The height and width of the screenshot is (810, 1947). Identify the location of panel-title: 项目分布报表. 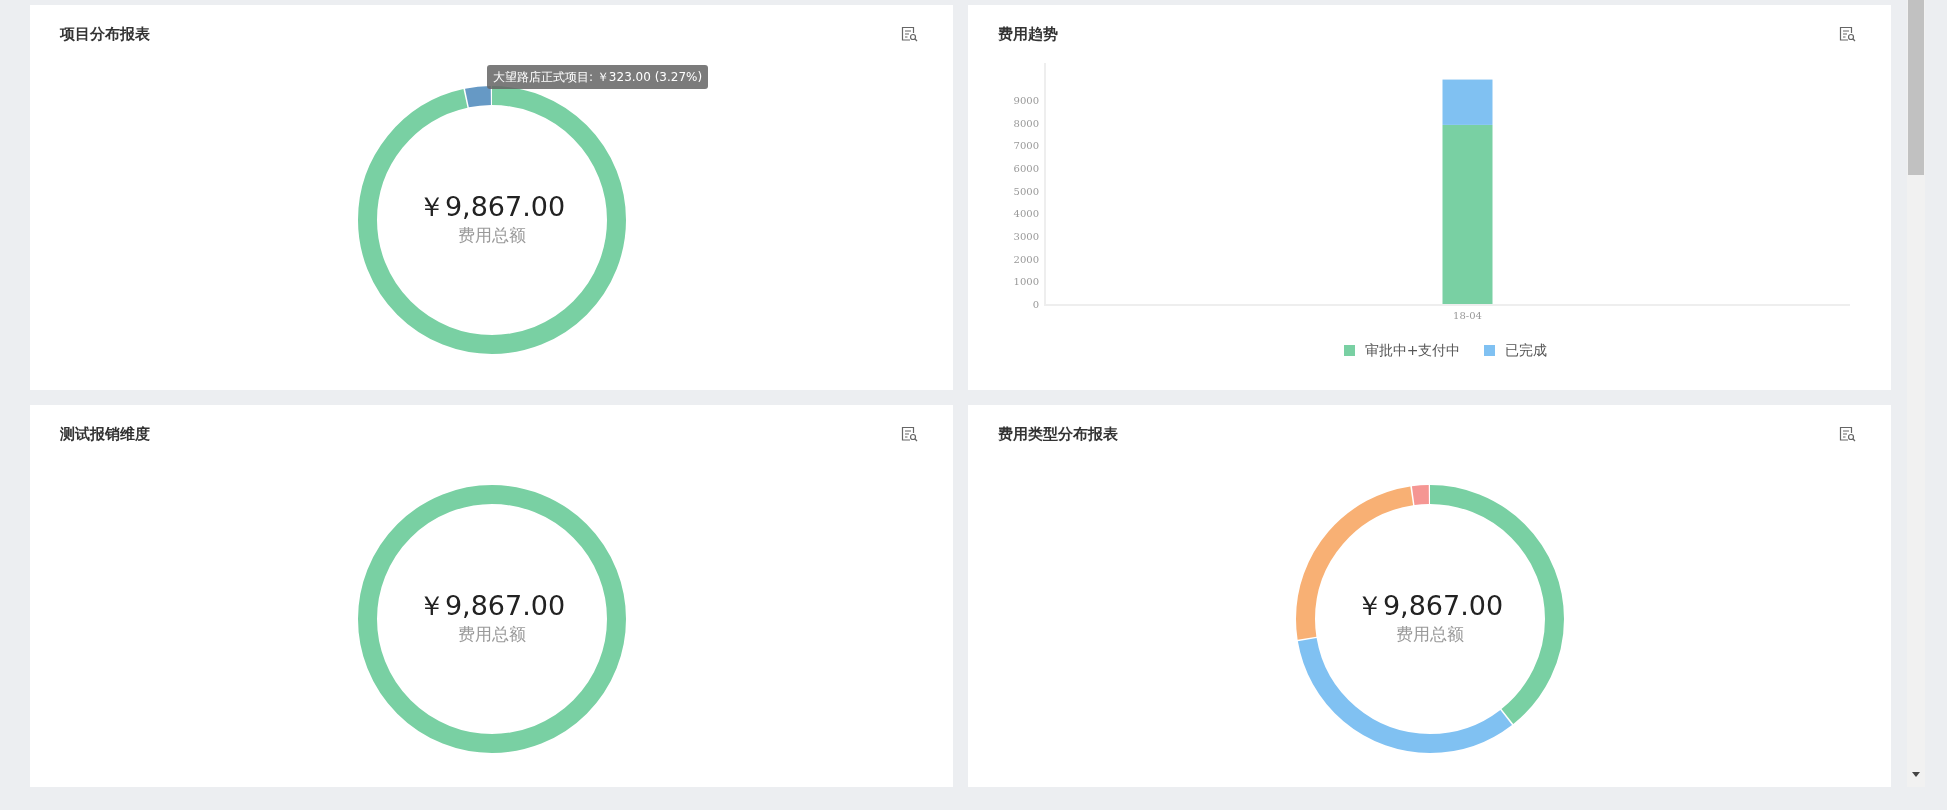
(105, 34).